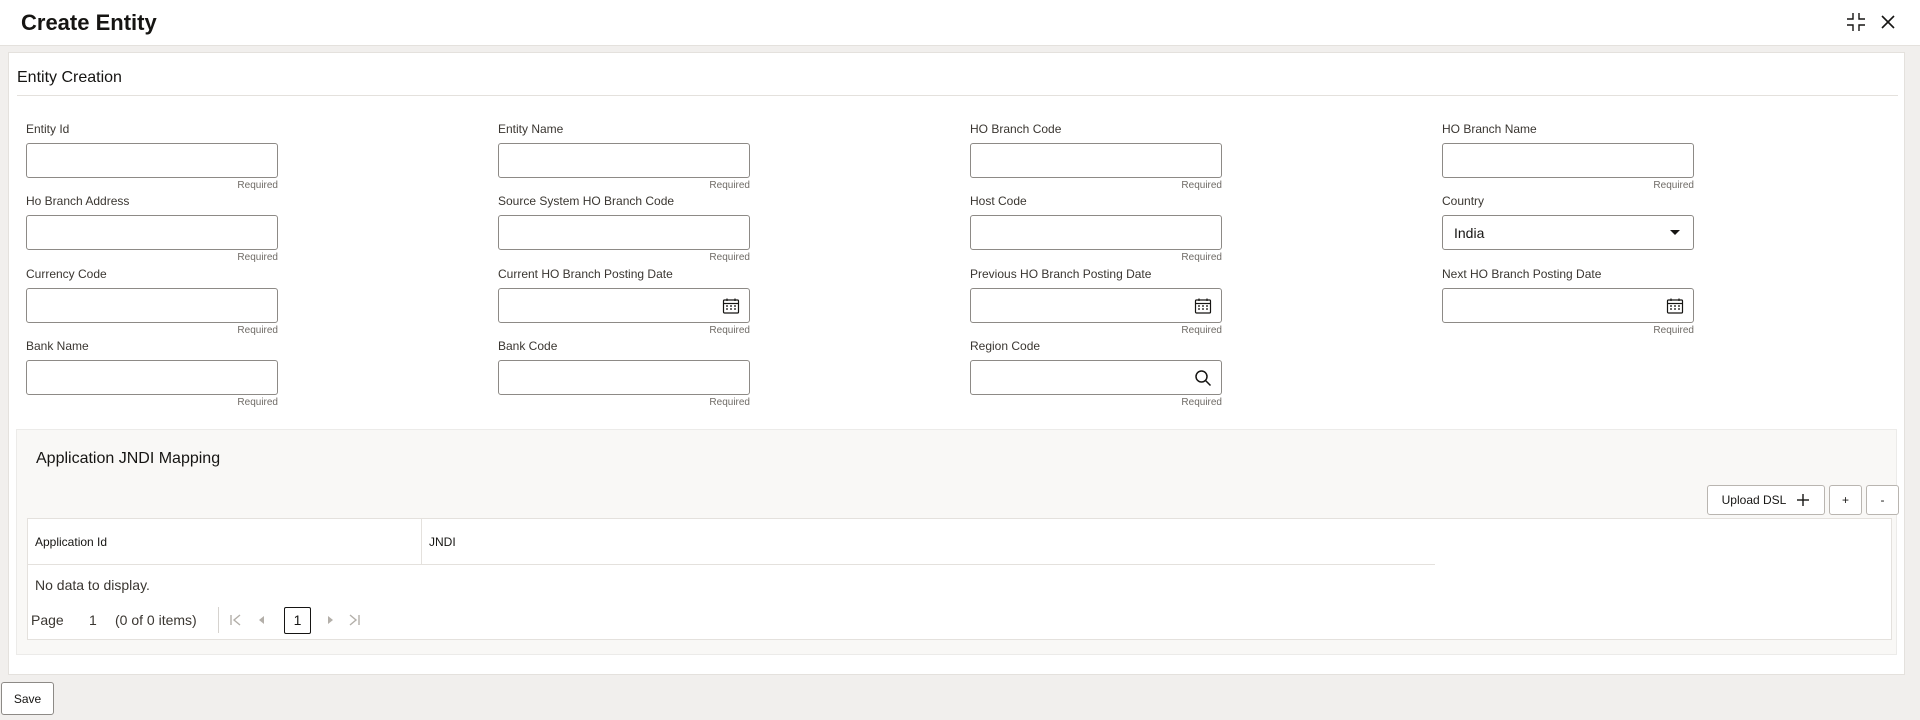 Image resolution: width=1920 pixels, height=720 pixels. I want to click on entity-id-box, so click(152, 160).